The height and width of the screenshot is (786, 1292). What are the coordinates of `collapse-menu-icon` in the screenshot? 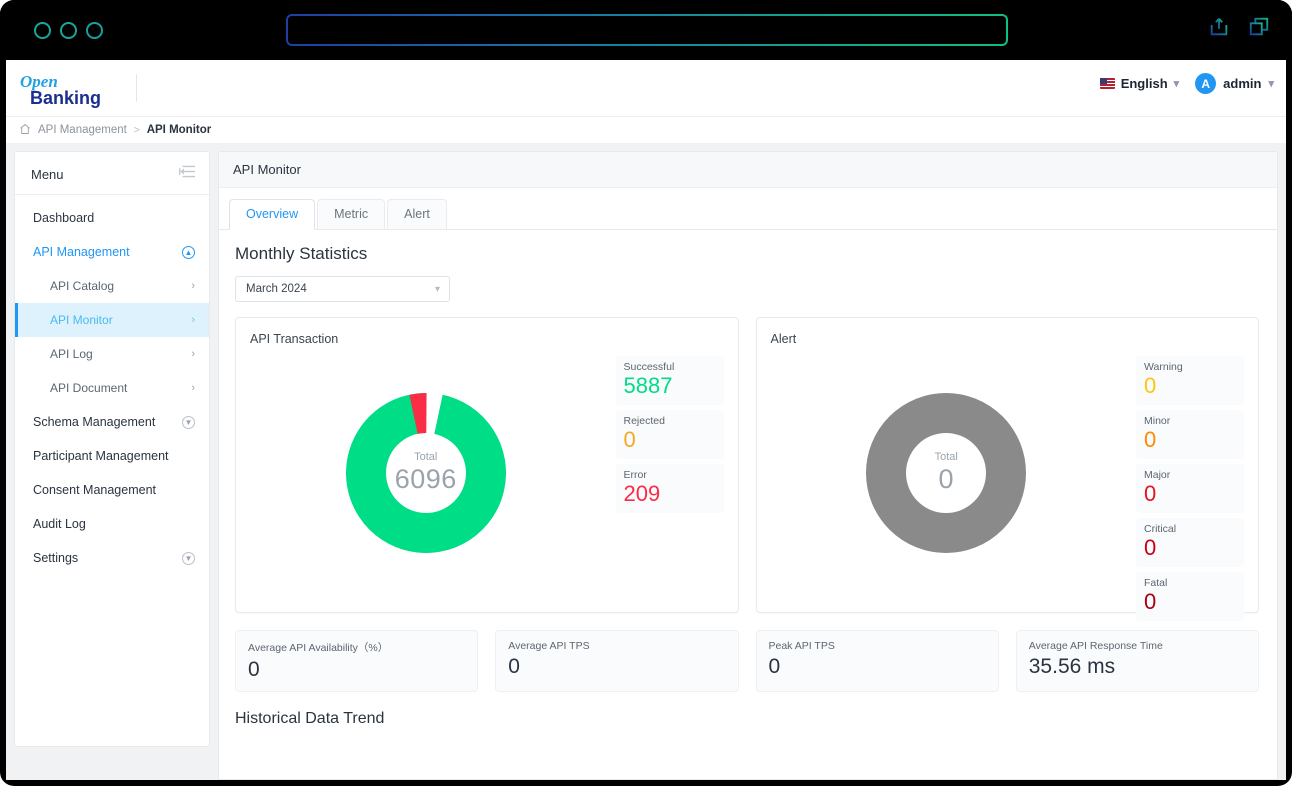 It's located at (187, 174).